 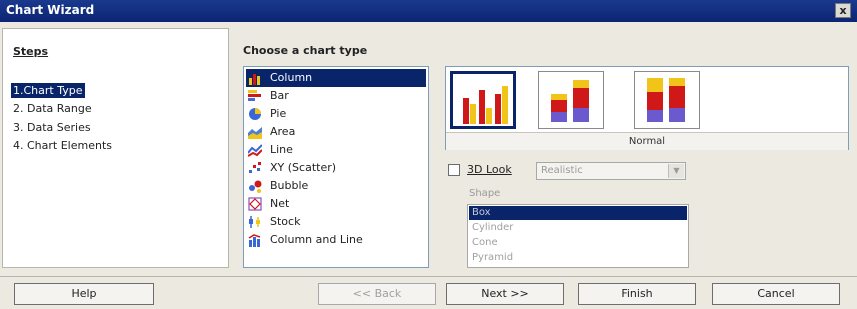 What do you see at coordinates (255, 150) in the screenshot?
I see `line-chart-icon` at bounding box center [255, 150].